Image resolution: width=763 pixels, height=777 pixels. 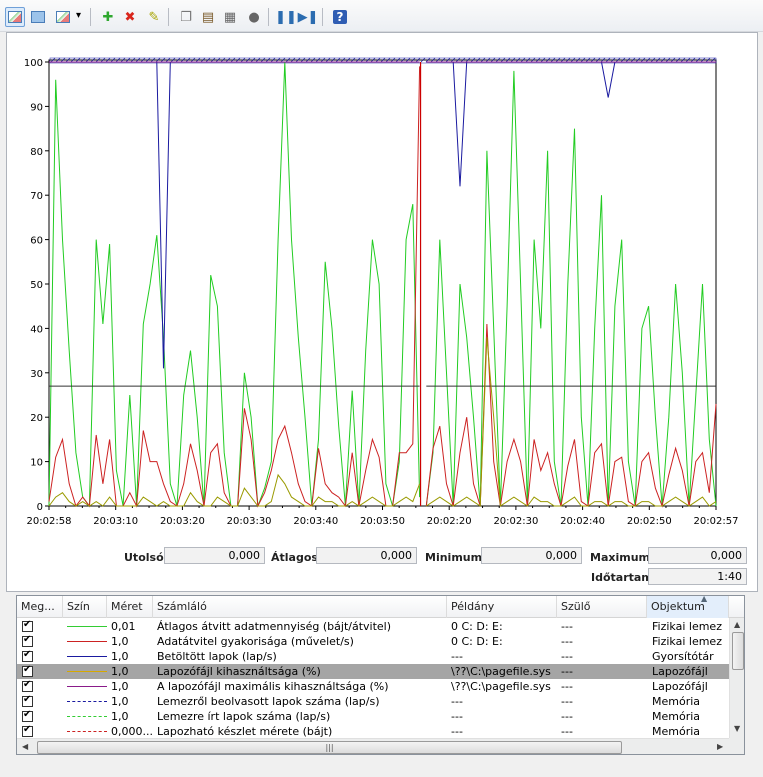 I want to click on view-graph-icon, so click(x=15, y=17).